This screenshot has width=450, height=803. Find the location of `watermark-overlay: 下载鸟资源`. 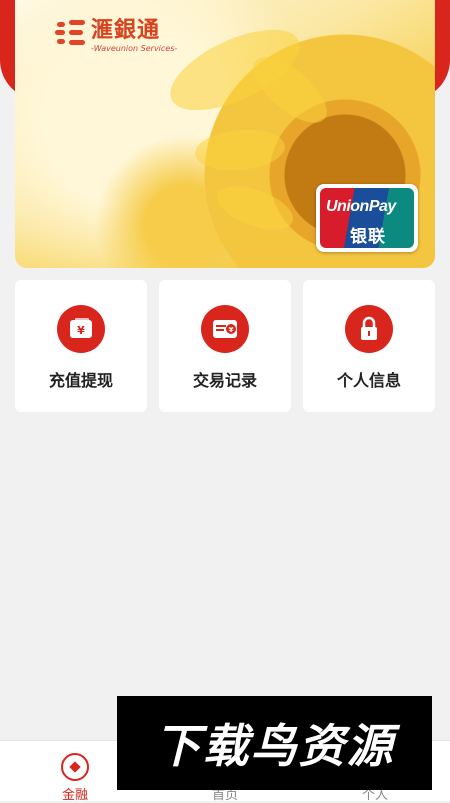

watermark-overlay: 下载鸟资源 is located at coordinates (274, 743).